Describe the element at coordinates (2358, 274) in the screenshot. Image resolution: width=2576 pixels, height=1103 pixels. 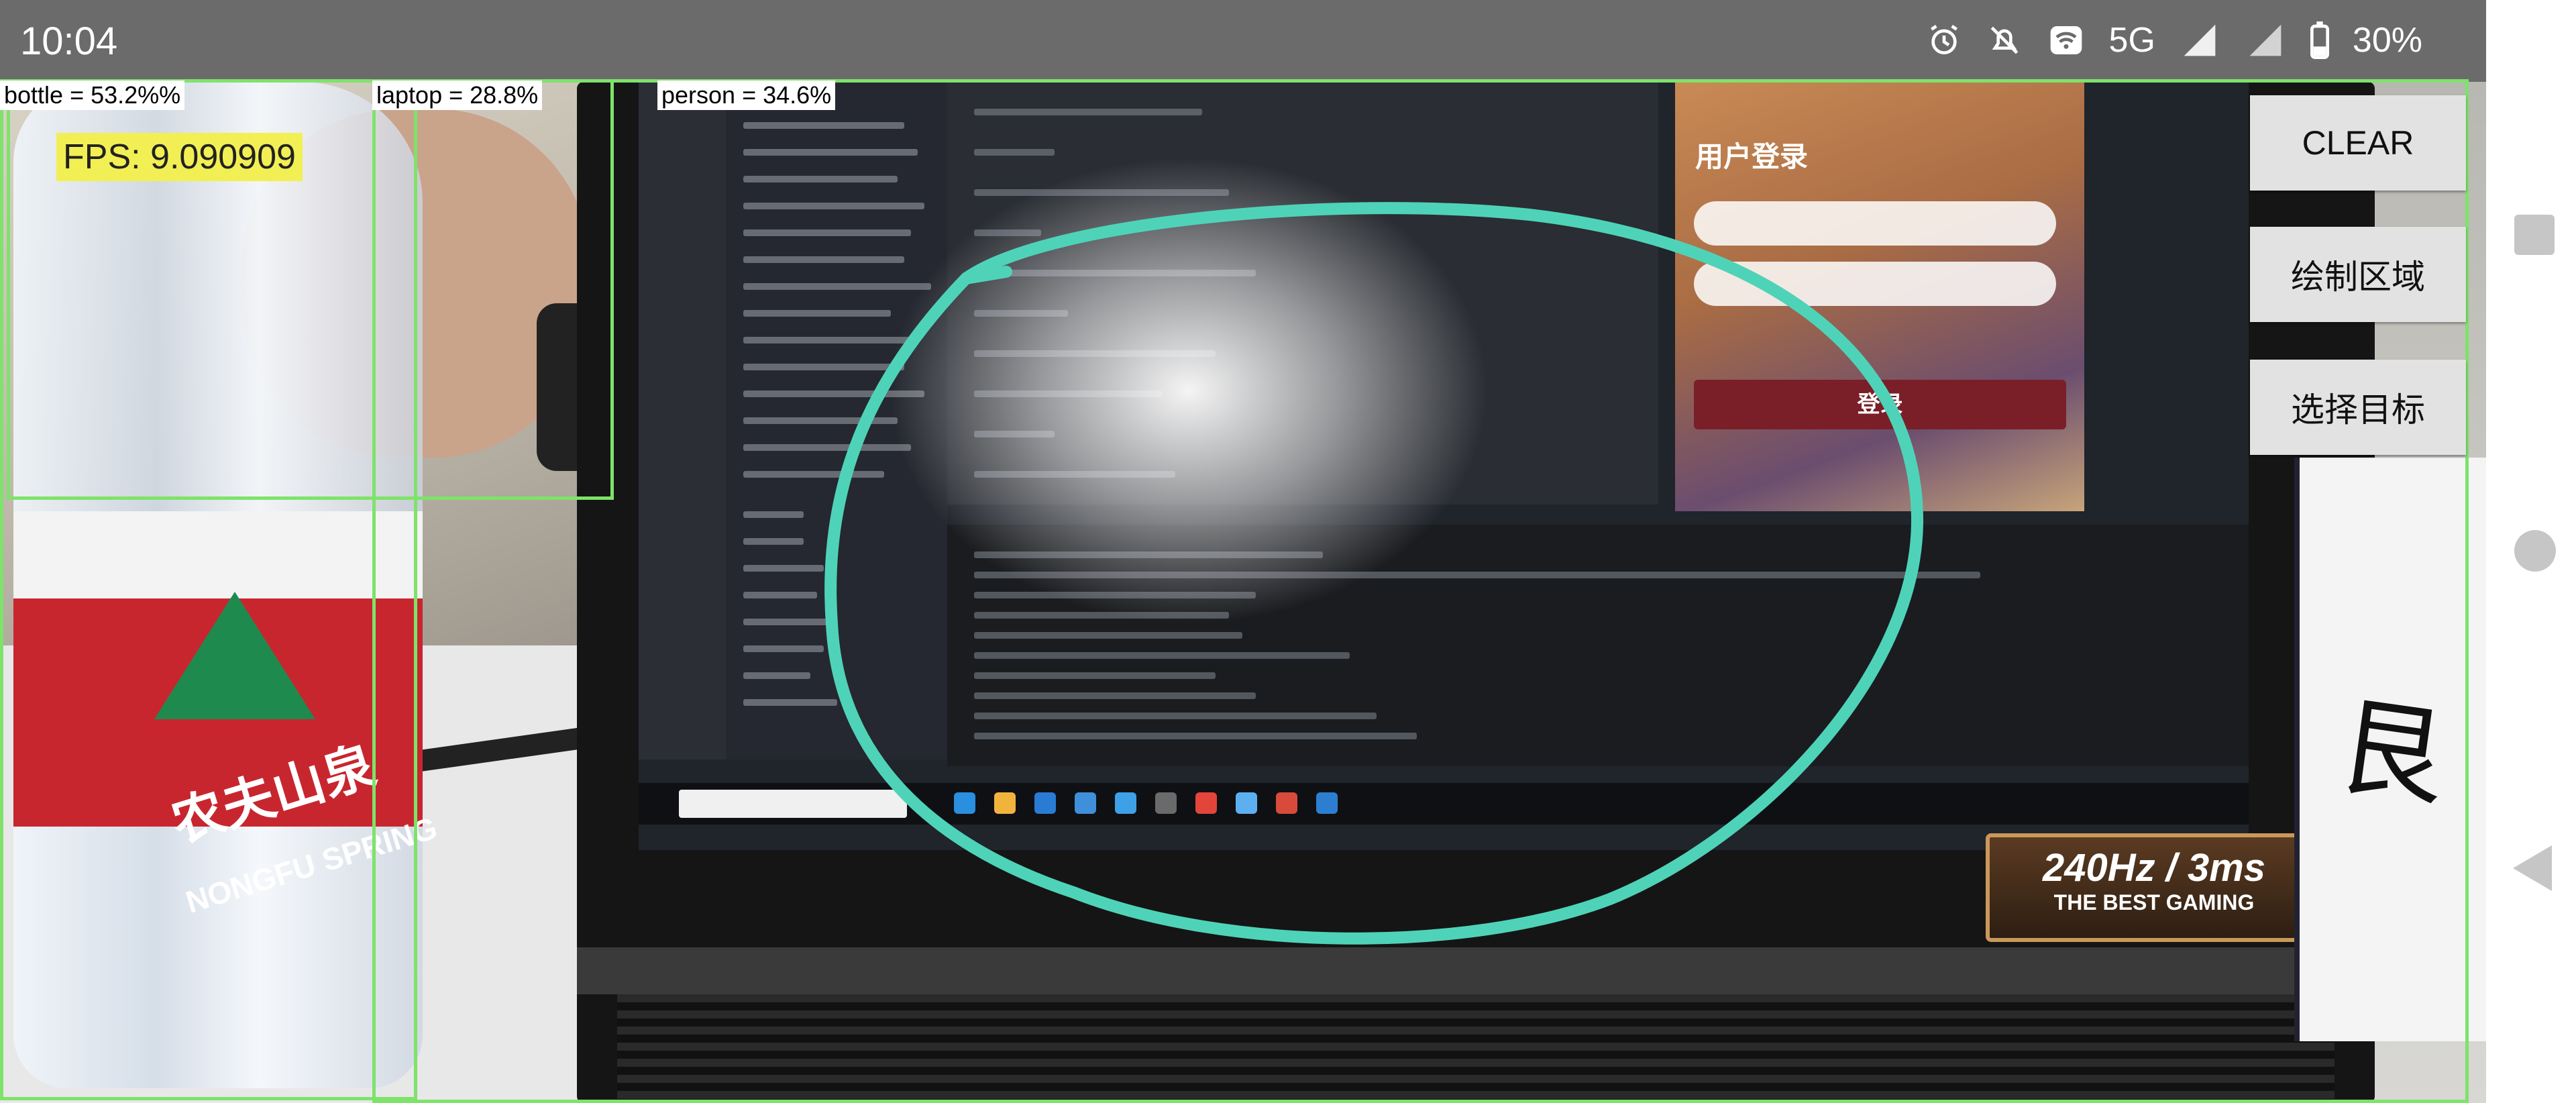
I see `draw-region-button: 绘制区域` at that location.